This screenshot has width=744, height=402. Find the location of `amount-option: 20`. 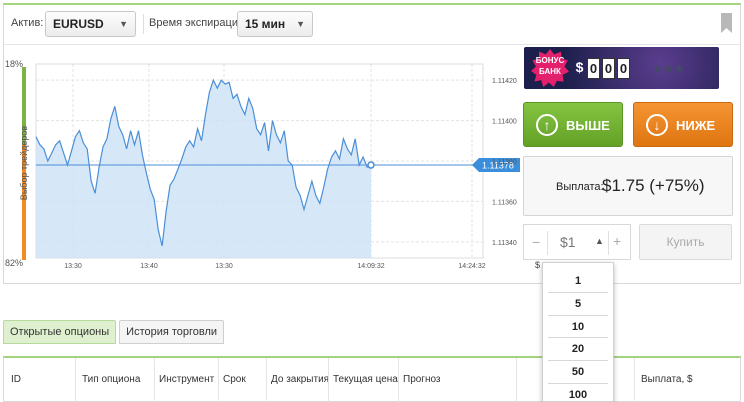

amount-option: 20 is located at coordinates (578, 350).